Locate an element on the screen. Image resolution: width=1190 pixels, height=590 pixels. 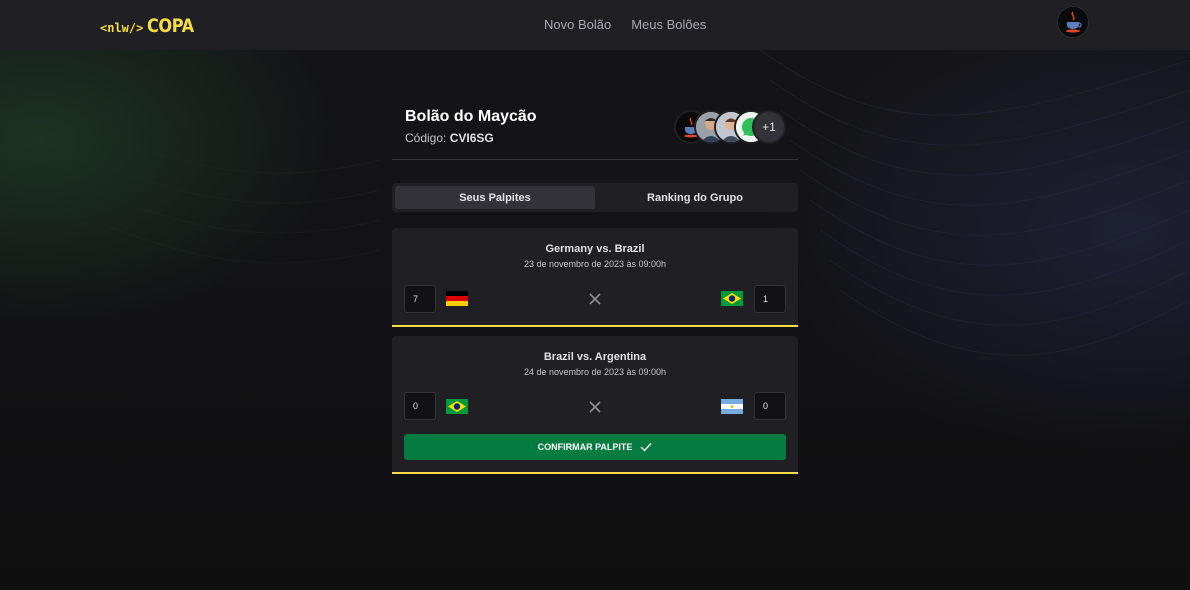
nav-my-pools: Meus Bolões is located at coordinates (668, 24).